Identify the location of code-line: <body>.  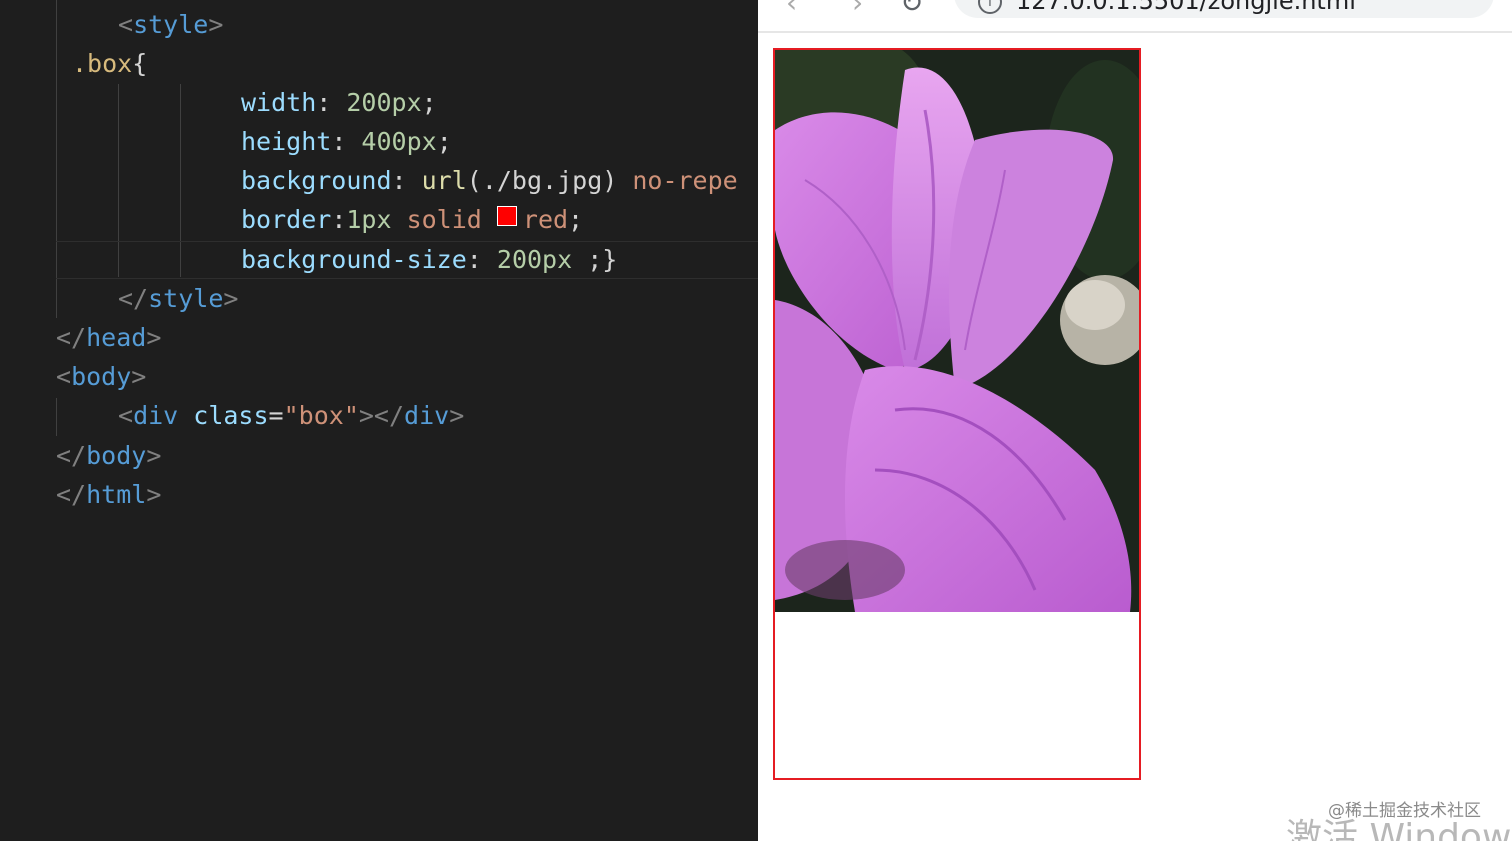
(73, 376).